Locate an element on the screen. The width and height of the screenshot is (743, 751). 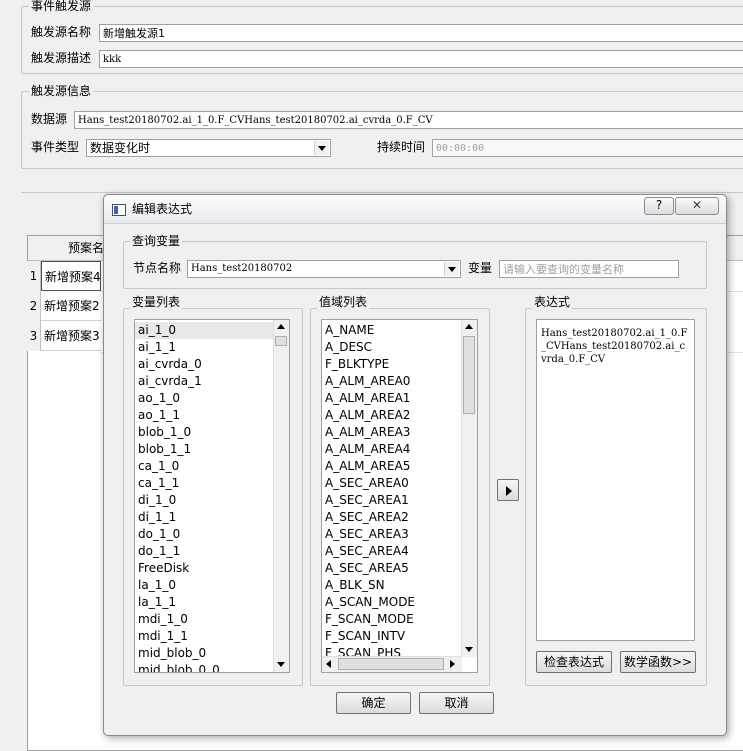
list-item: mid_blob_0_0 is located at coordinates (204, 667).